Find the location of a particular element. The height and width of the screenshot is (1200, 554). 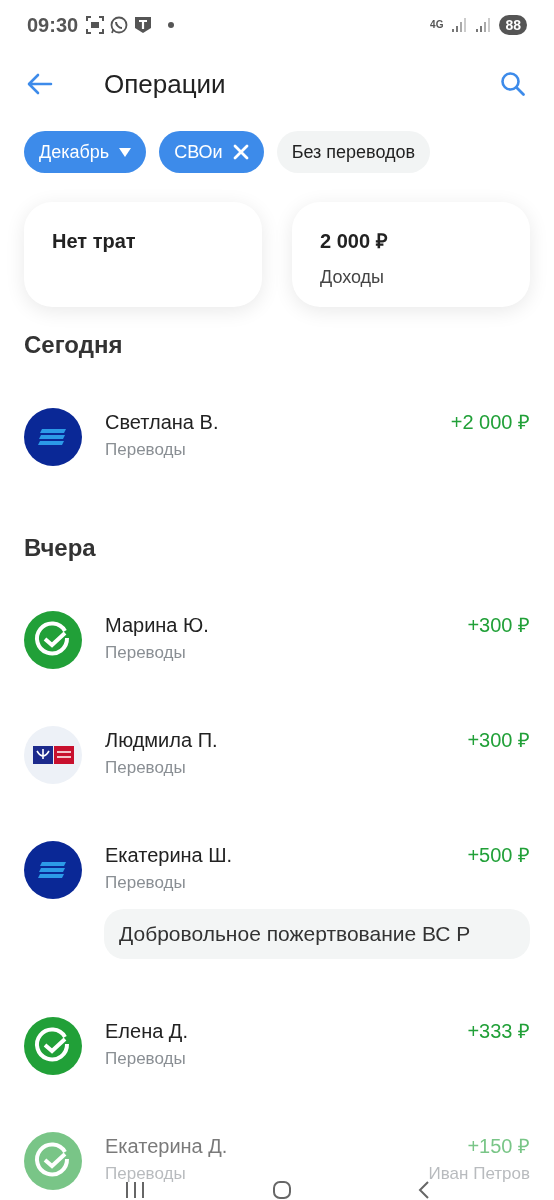

back-nav-button is located at coordinates (424, 1190).